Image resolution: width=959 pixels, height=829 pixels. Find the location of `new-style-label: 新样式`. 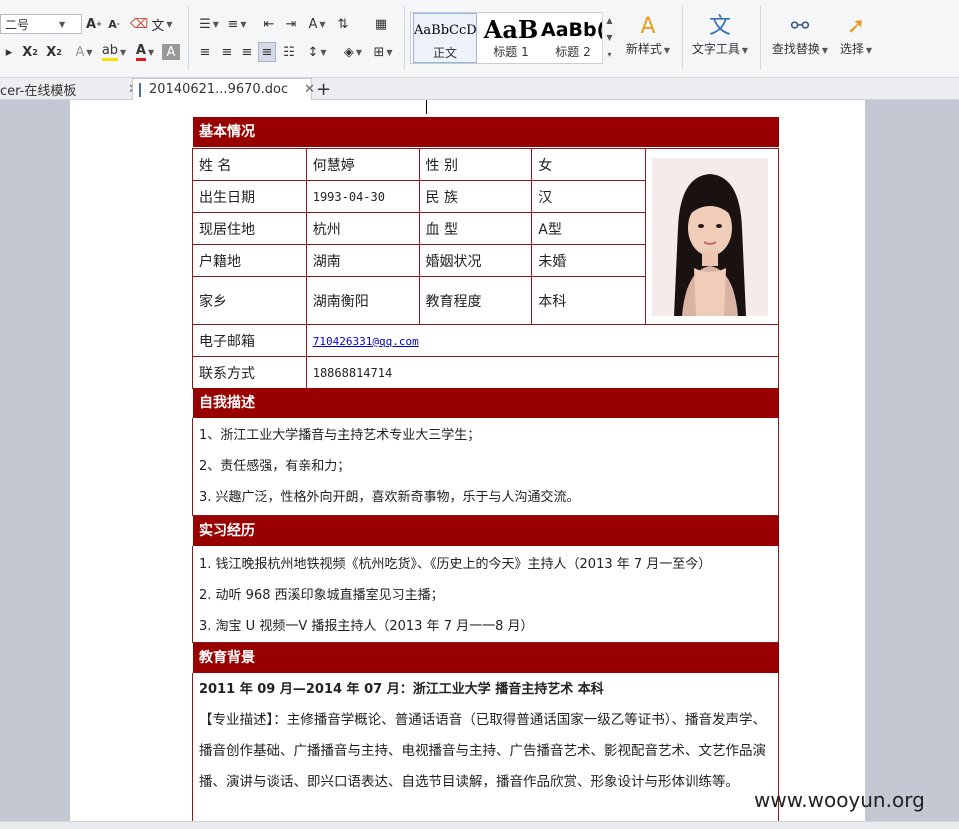

new-style-label: 新样式 is located at coordinates (643, 49).